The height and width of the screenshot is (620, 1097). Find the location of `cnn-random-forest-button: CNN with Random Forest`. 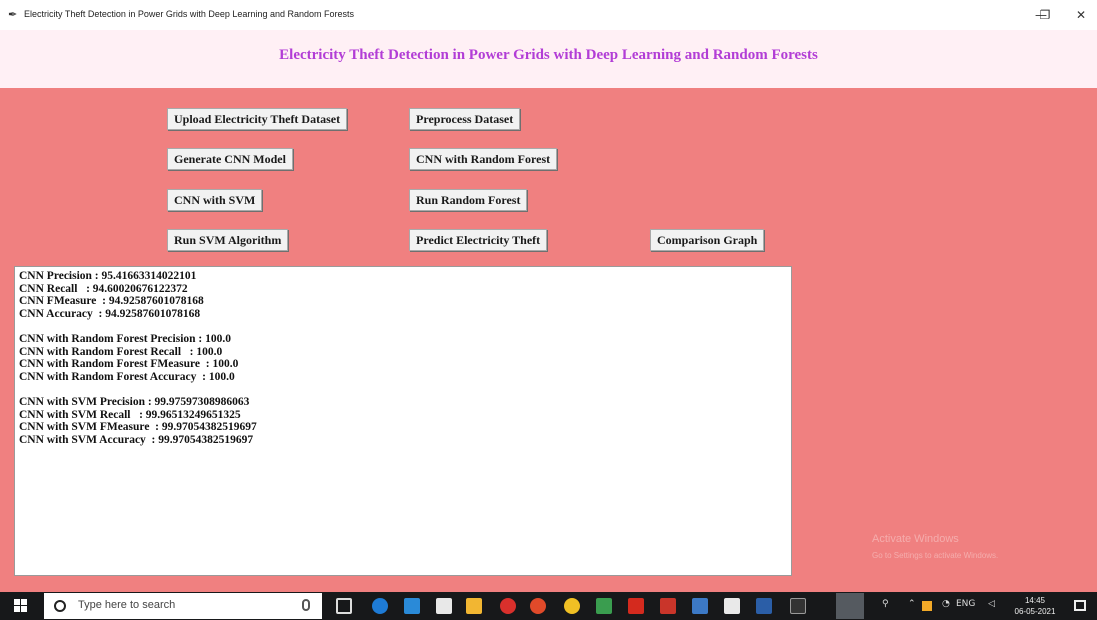

cnn-random-forest-button: CNN with Random Forest is located at coordinates (483, 159).